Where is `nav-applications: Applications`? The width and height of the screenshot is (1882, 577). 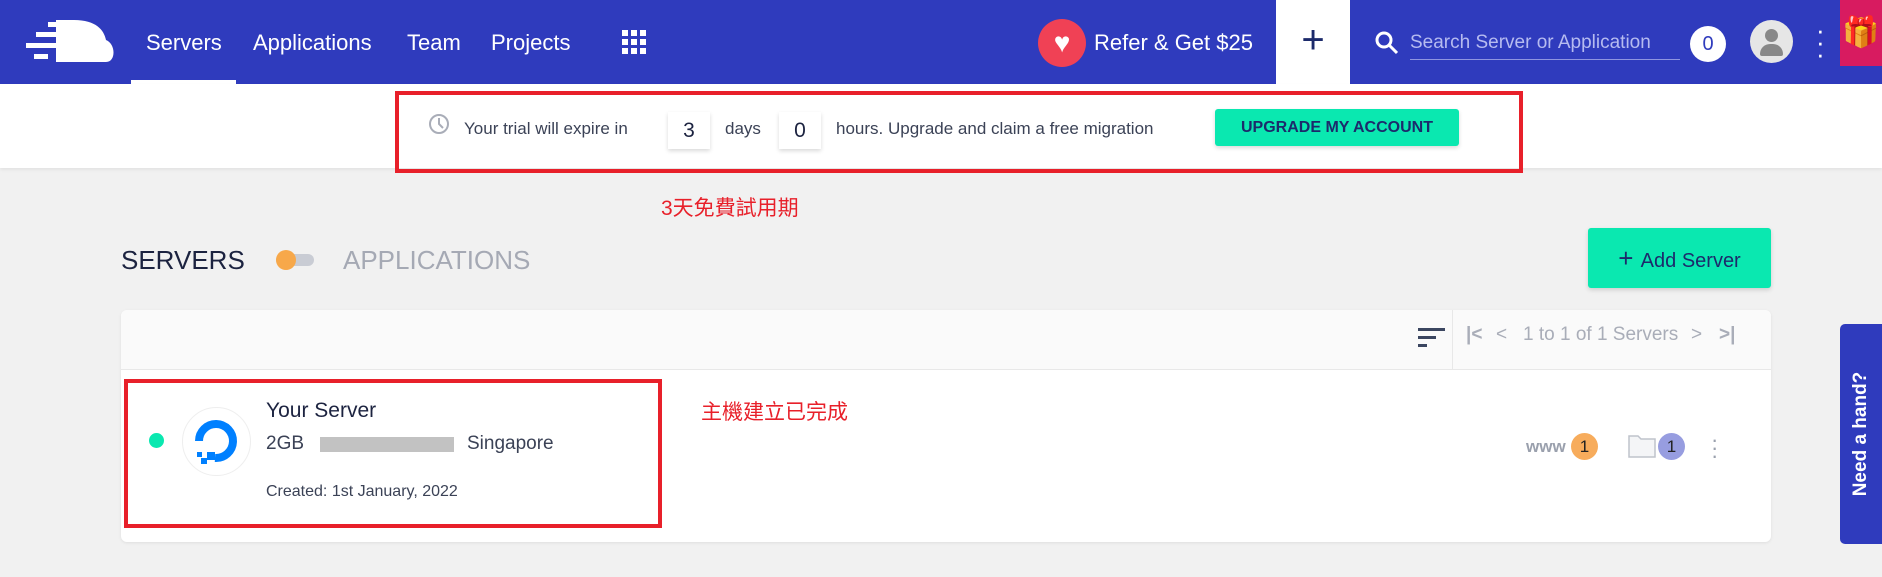
nav-applications: Applications is located at coordinates (312, 43).